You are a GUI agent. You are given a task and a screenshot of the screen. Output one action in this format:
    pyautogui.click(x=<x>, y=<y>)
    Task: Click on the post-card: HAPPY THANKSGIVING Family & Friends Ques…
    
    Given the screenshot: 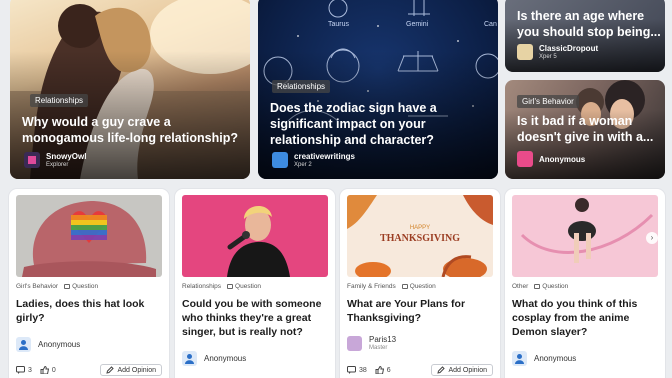 What is the action you would take?
    pyautogui.click(x=420, y=283)
    